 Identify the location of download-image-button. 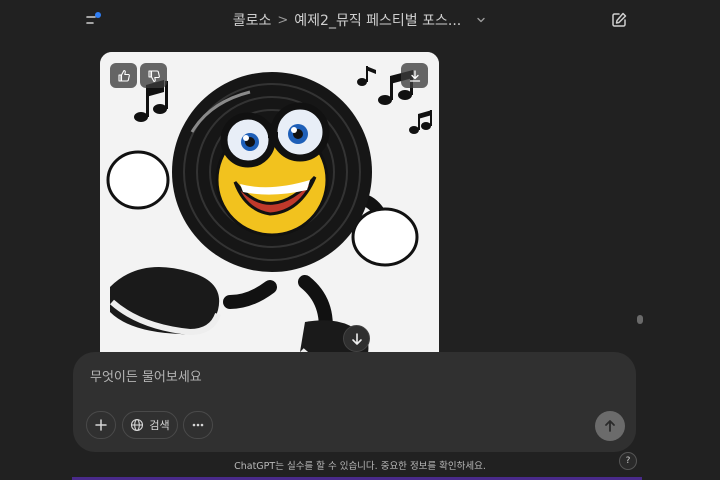
(414, 75).